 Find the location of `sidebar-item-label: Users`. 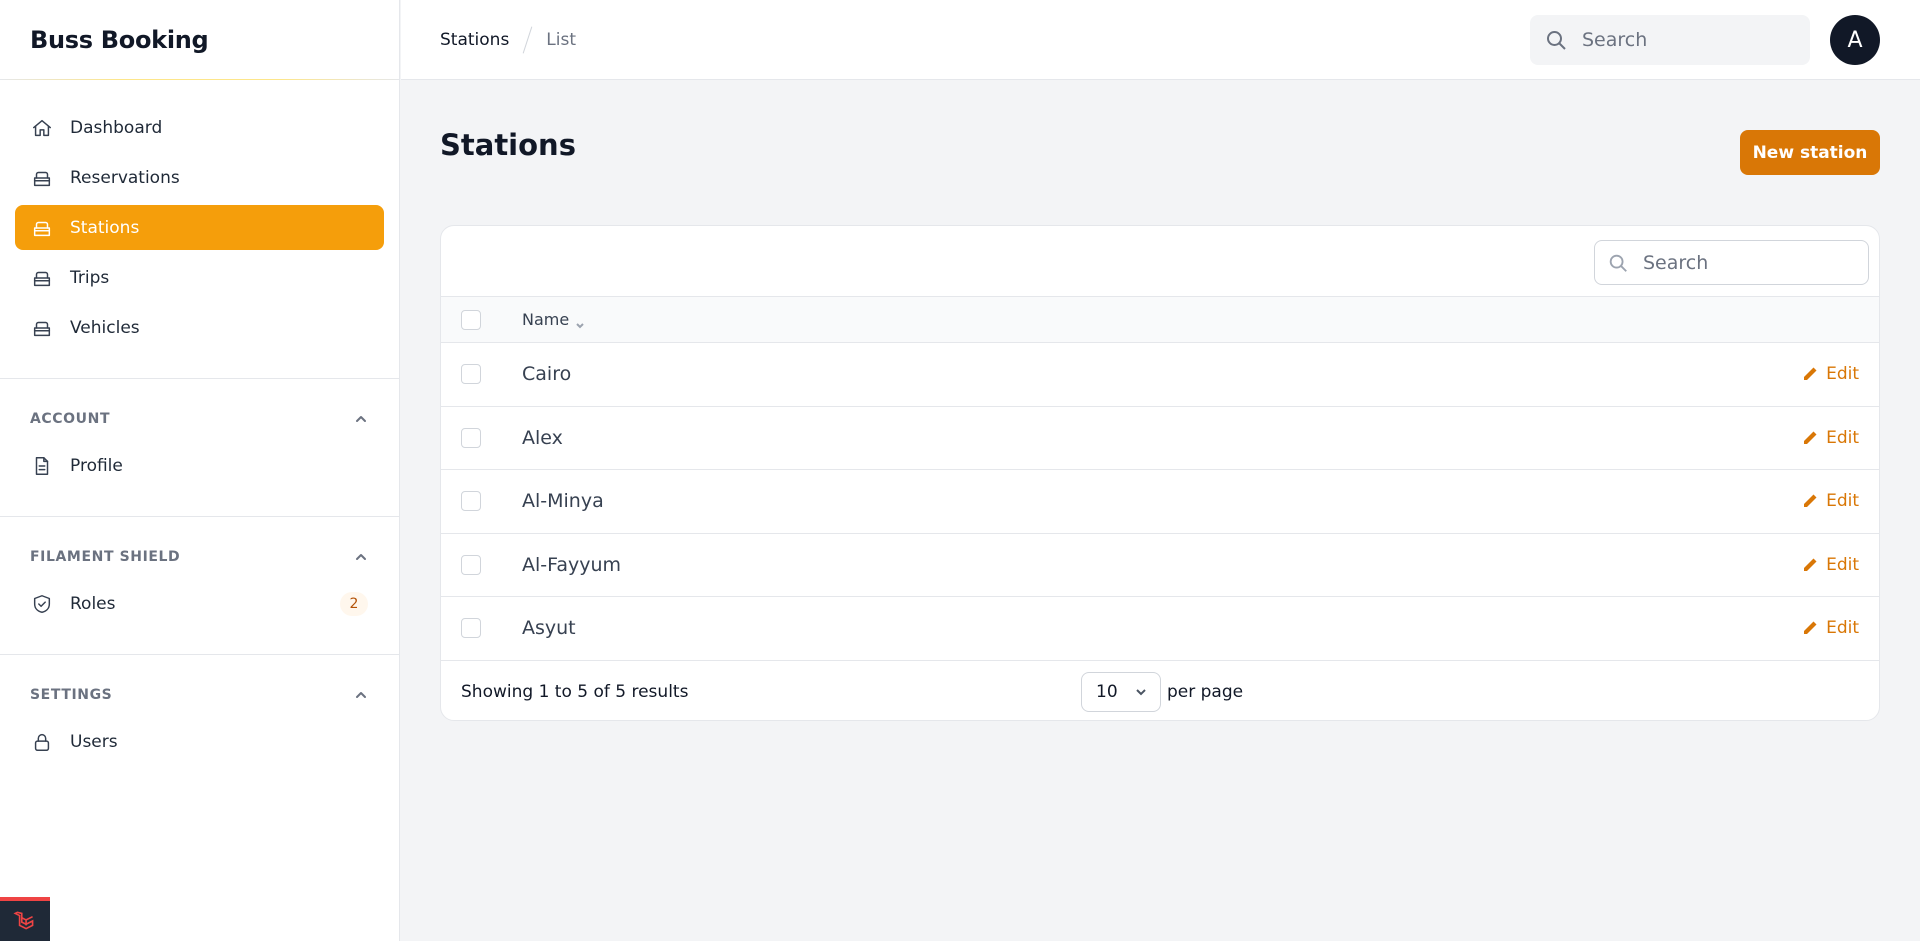

sidebar-item-label: Users is located at coordinates (94, 741).